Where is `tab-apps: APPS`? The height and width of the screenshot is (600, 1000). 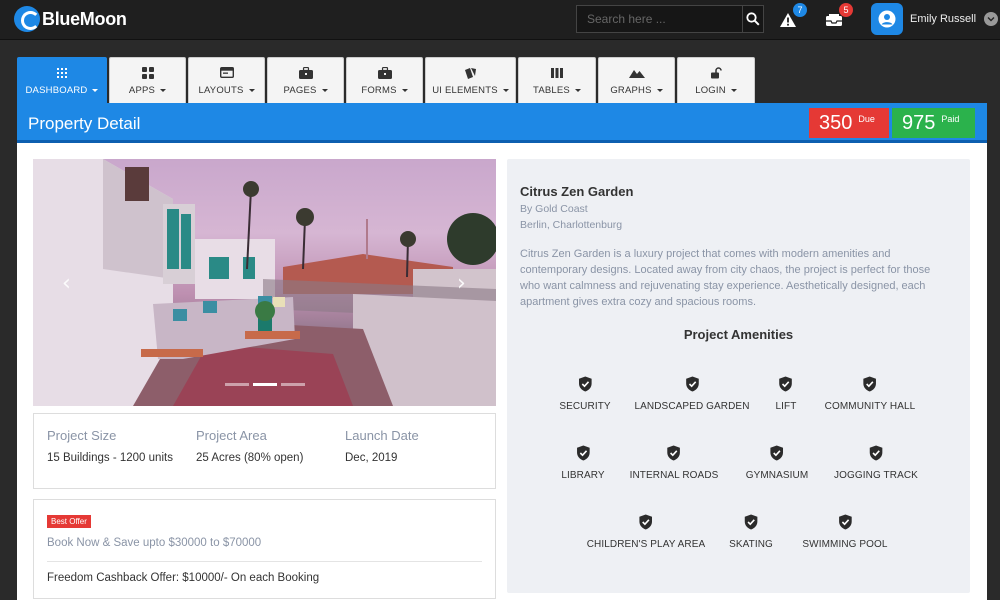
tab-apps: APPS is located at coordinates (147, 80).